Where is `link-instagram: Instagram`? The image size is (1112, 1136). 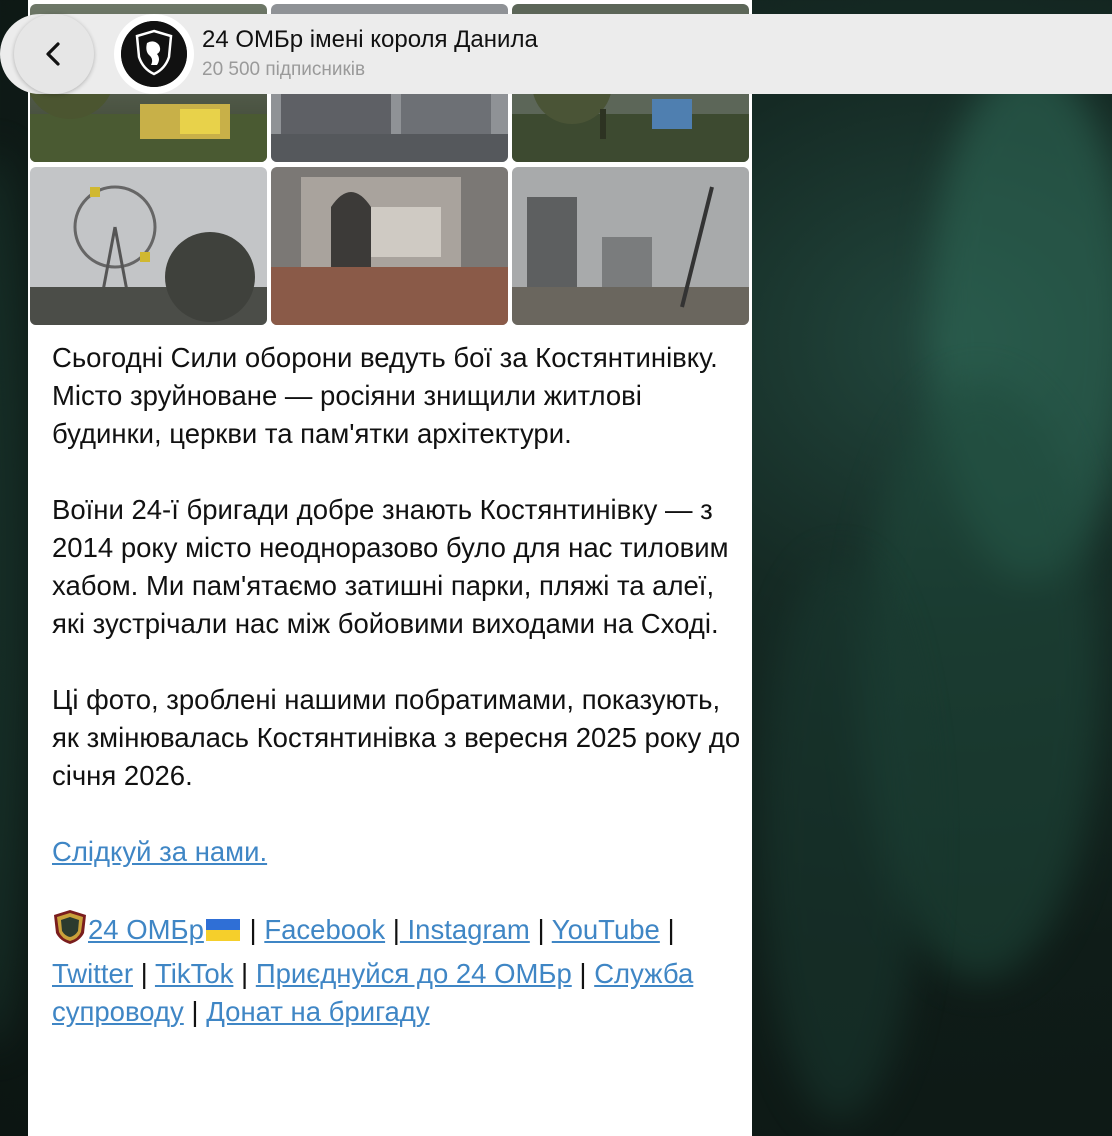 link-instagram: Instagram is located at coordinates (465, 929).